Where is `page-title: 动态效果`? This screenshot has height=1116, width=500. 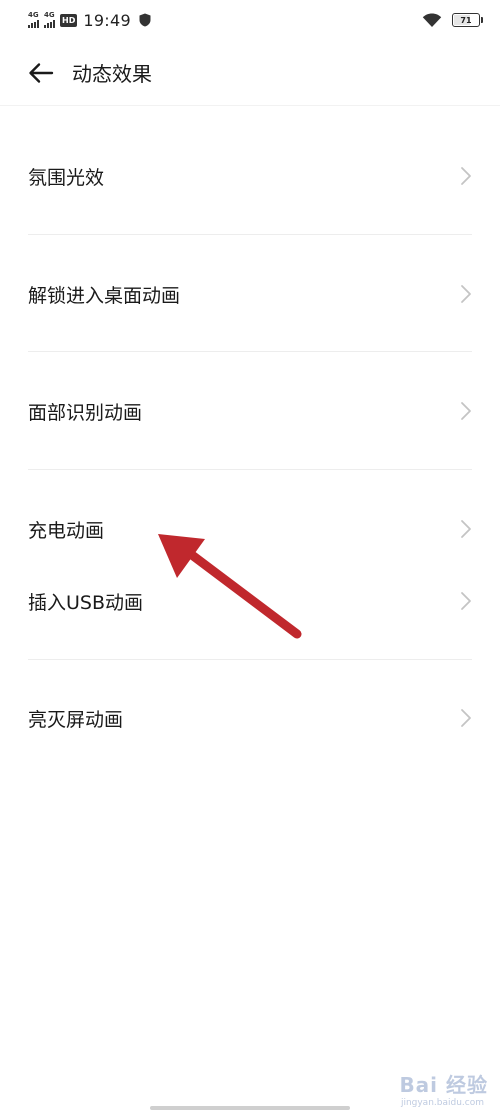 page-title: 动态效果 is located at coordinates (112, 74).